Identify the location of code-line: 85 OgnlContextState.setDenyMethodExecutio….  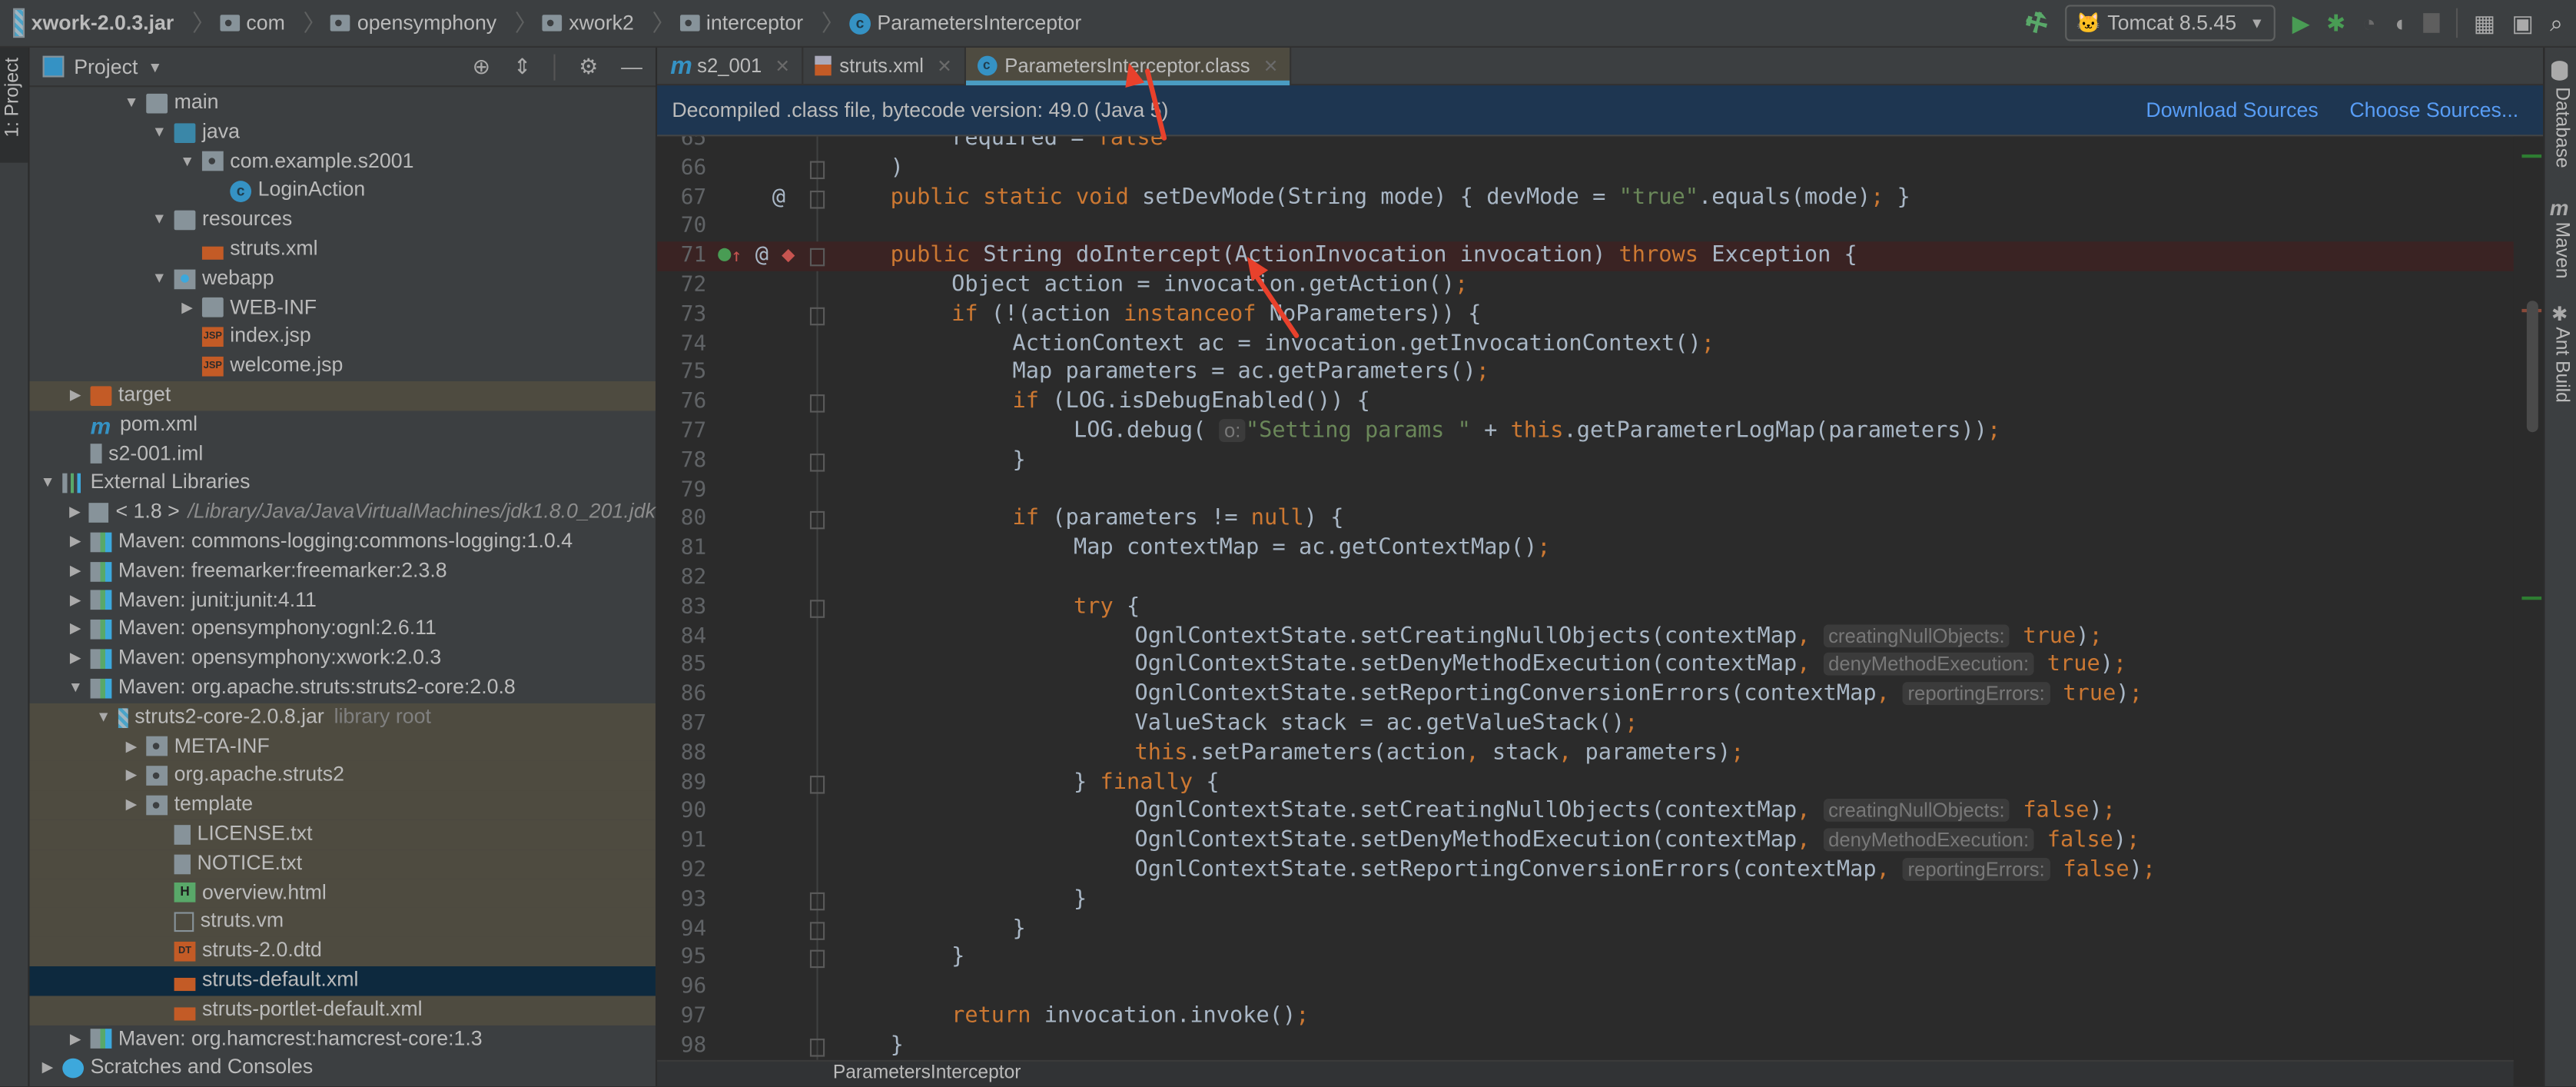
(1600, 665).